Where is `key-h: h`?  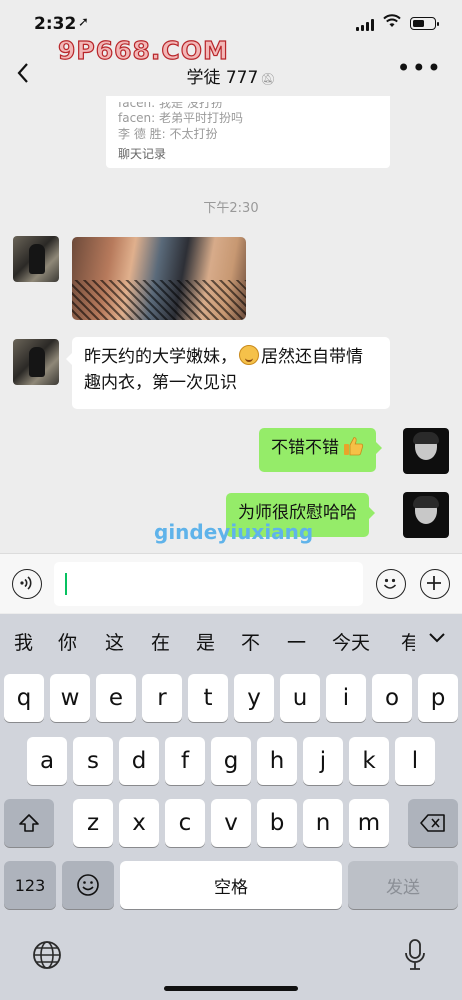
key-h: h is located at coordinates (277, 761).